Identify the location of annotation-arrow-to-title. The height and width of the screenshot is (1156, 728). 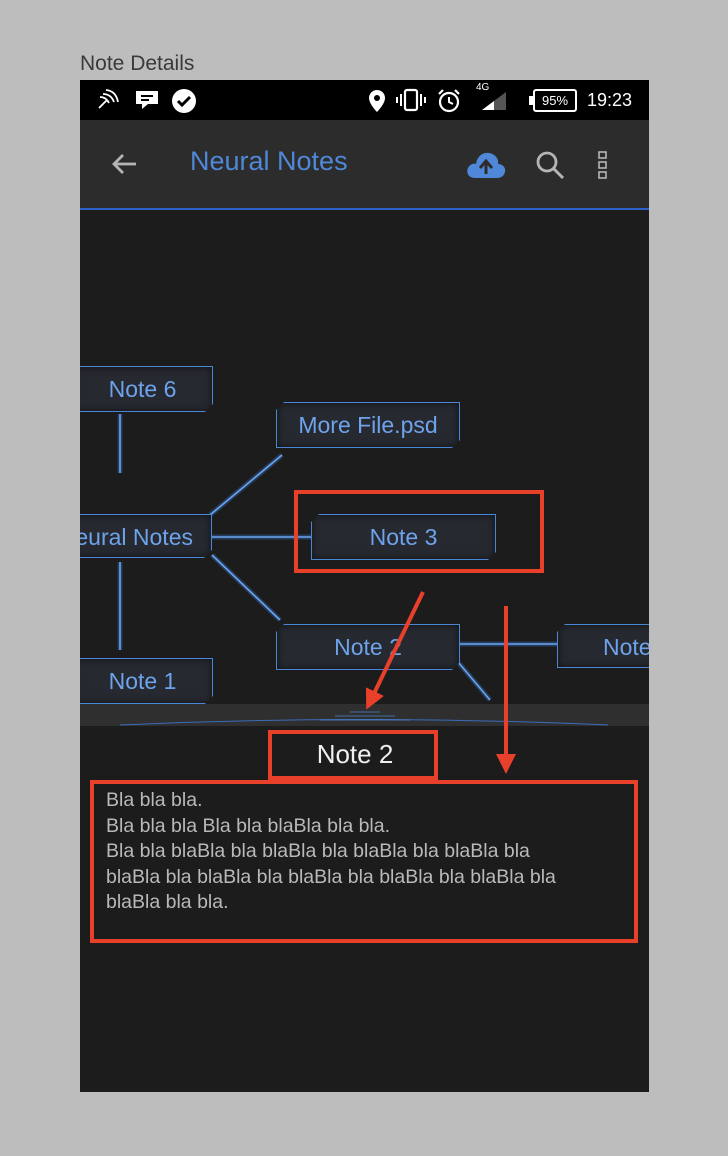
(395, 650).